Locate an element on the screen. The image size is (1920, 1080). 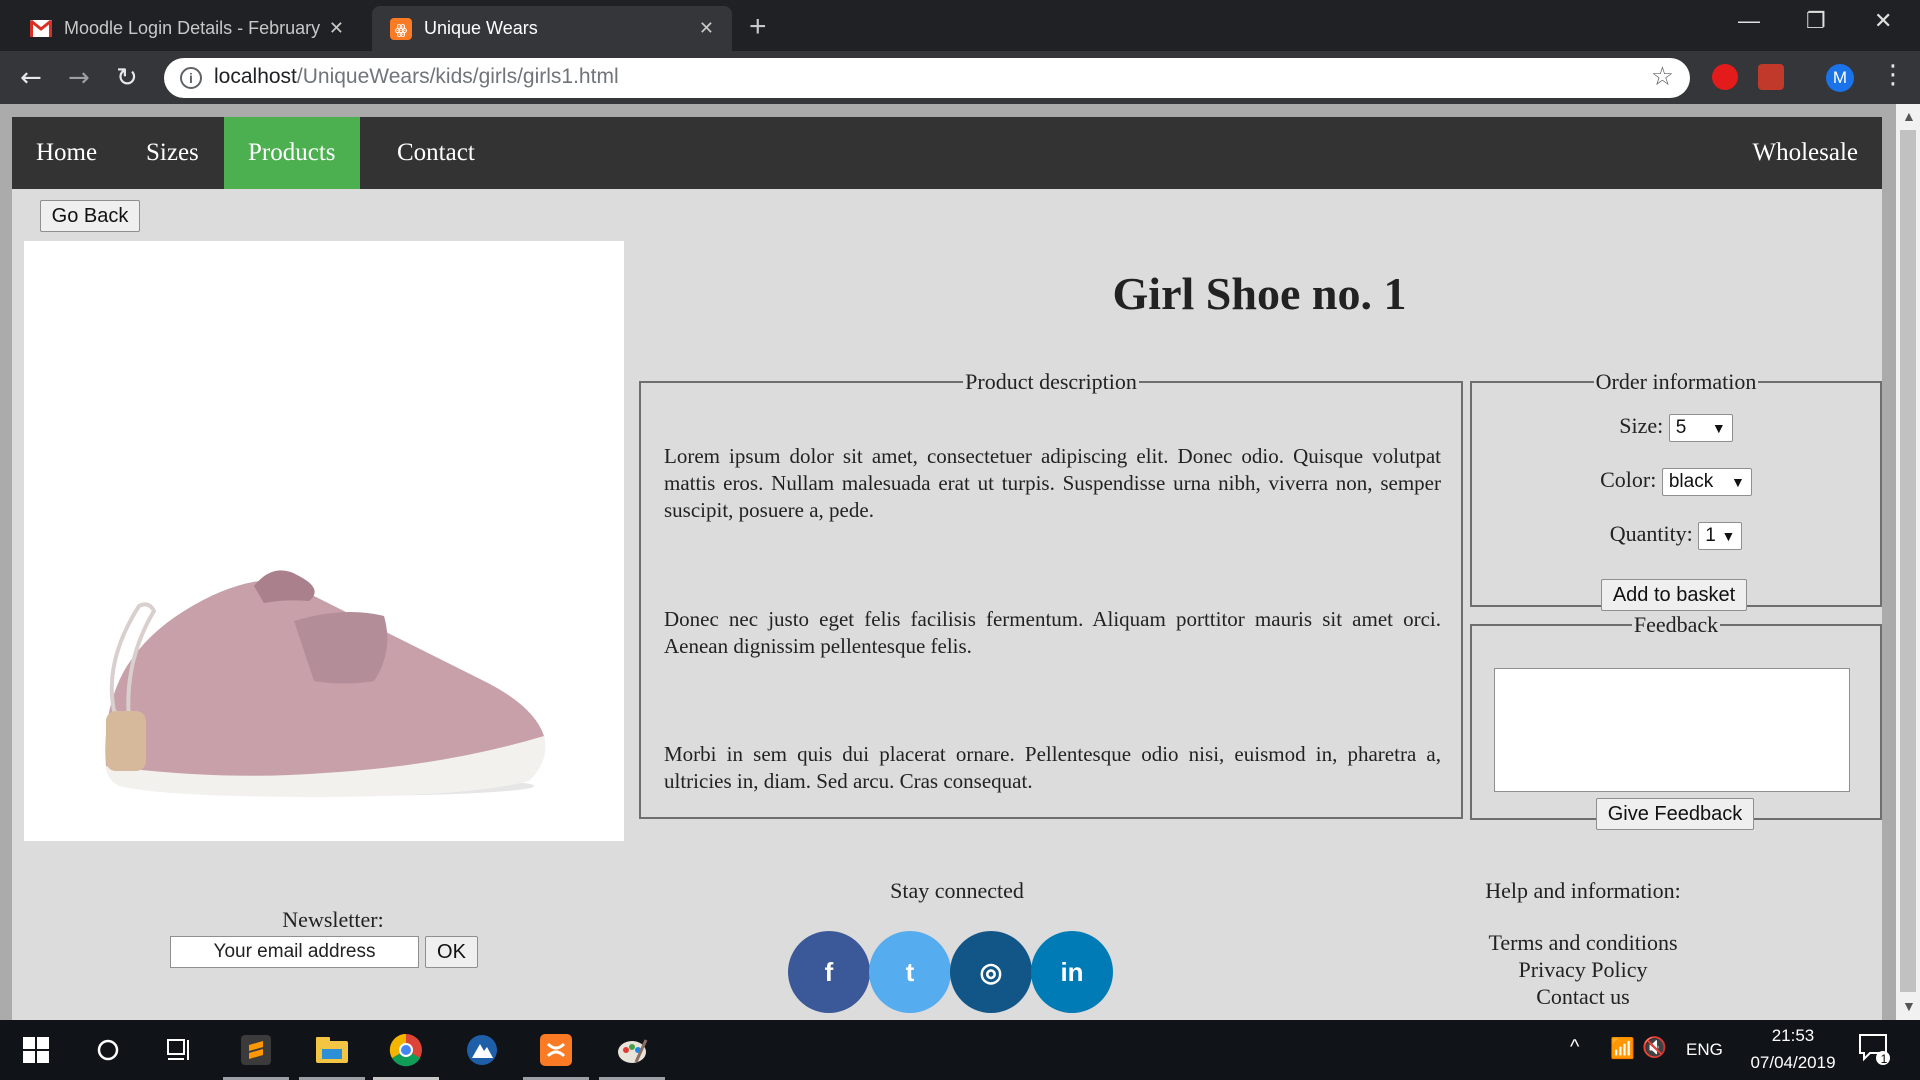
profile-avatar: M is located at coordinates (1840, 78).